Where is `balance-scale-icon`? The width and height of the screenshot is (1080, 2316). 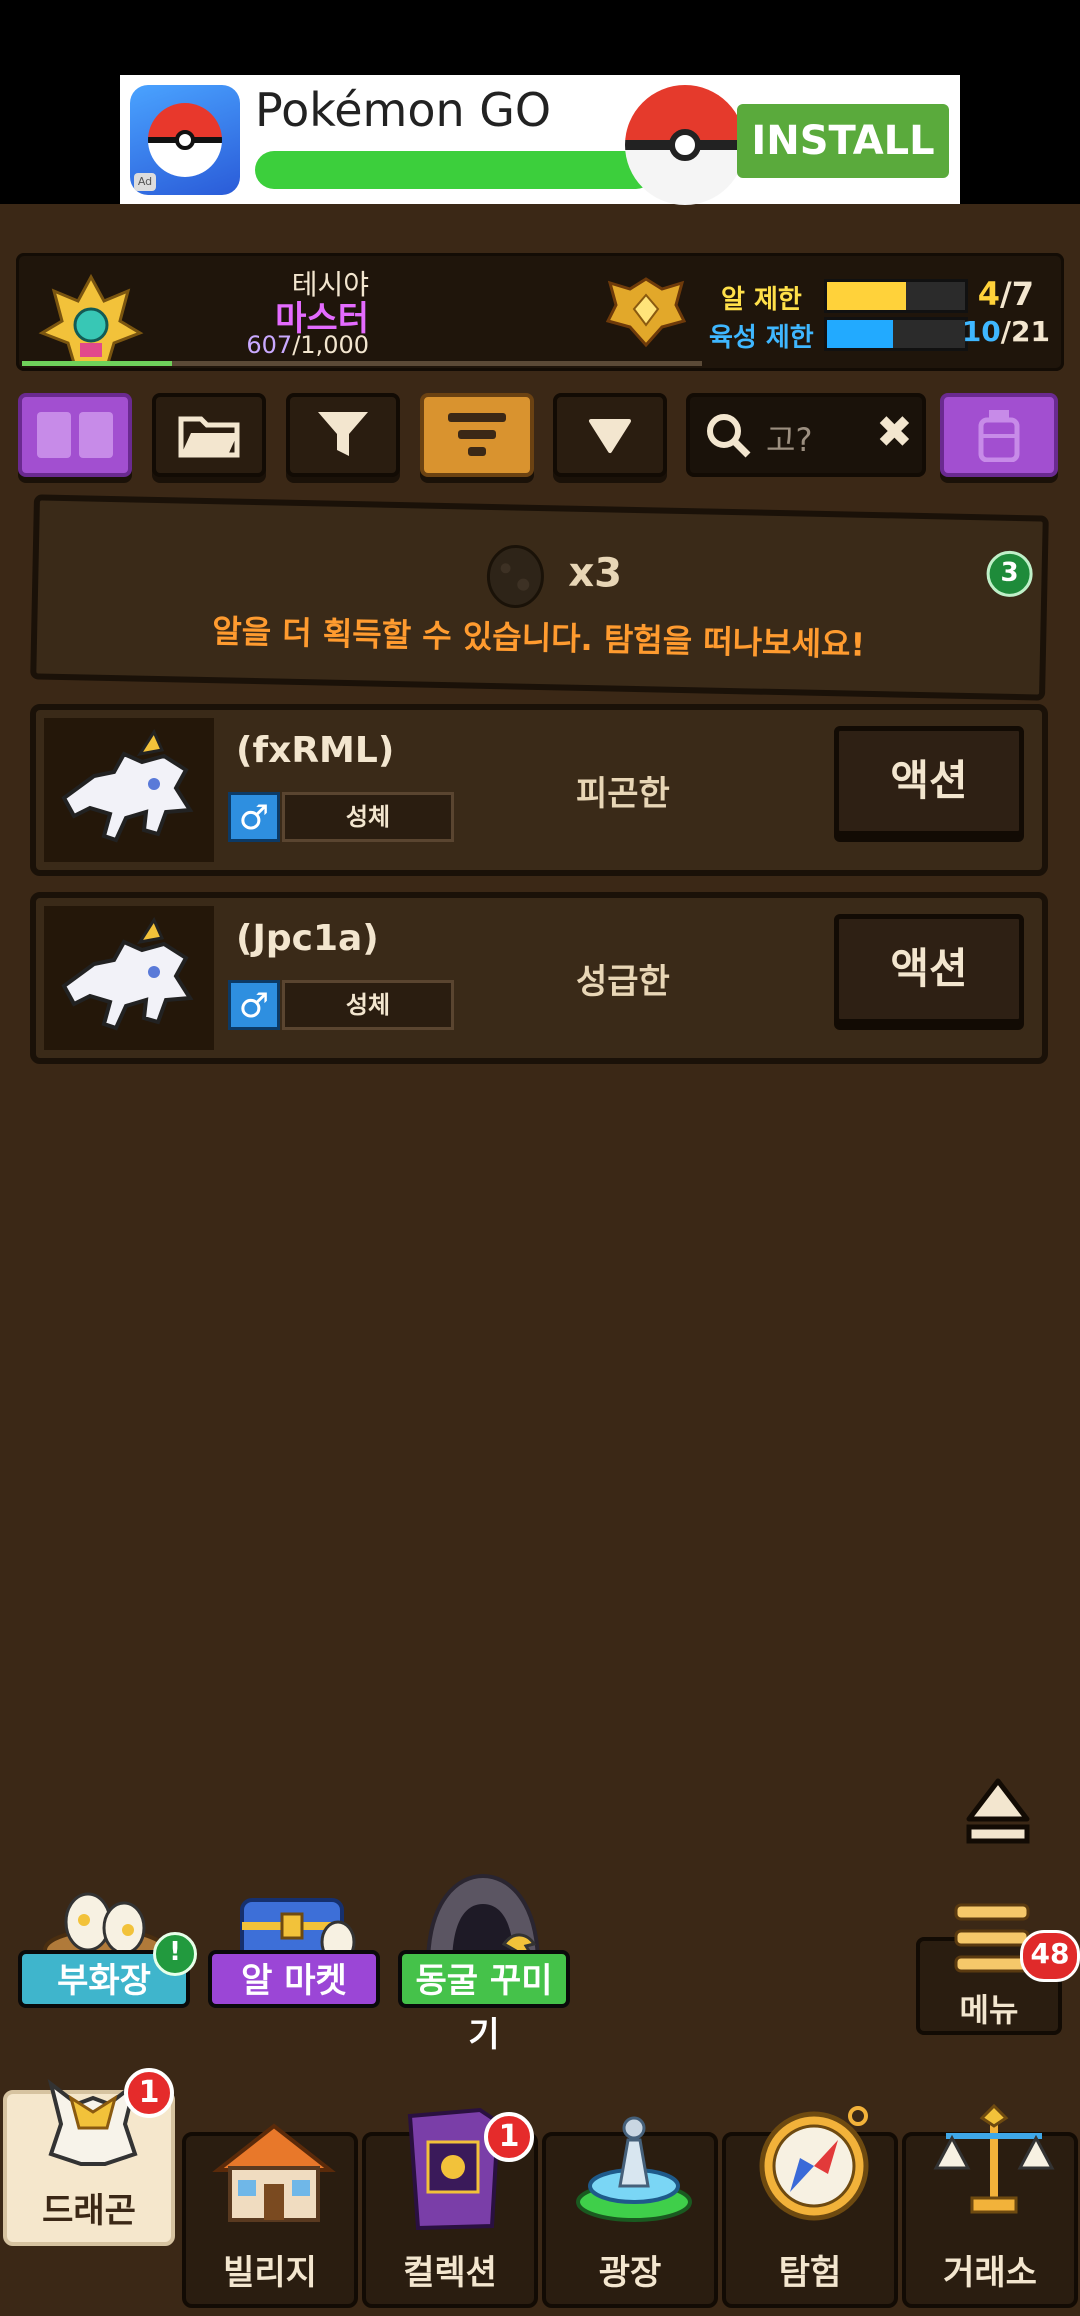
balance-scale-icon is located at coordinates (994, 2158).